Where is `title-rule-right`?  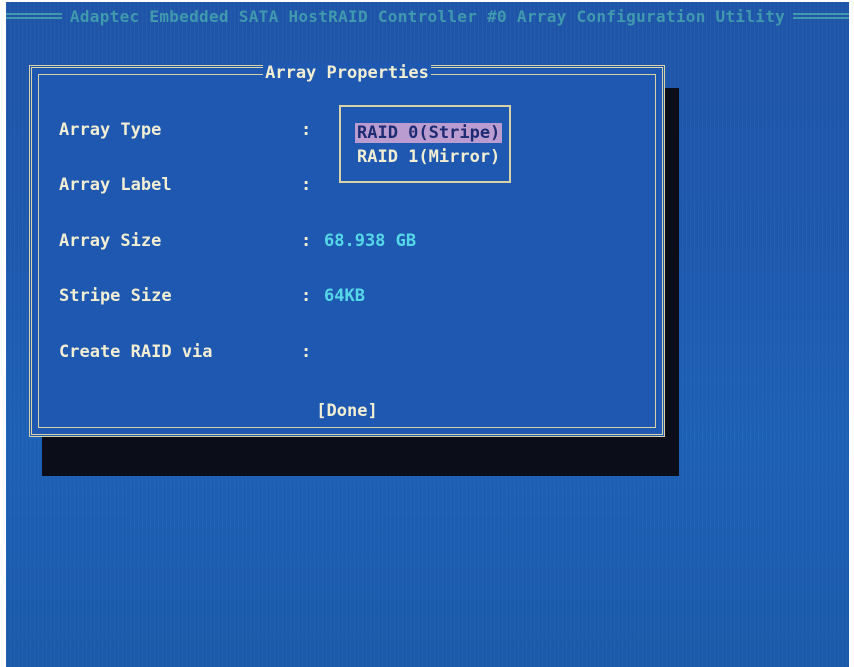 title-rule-right is located at coordinates (821, 16).